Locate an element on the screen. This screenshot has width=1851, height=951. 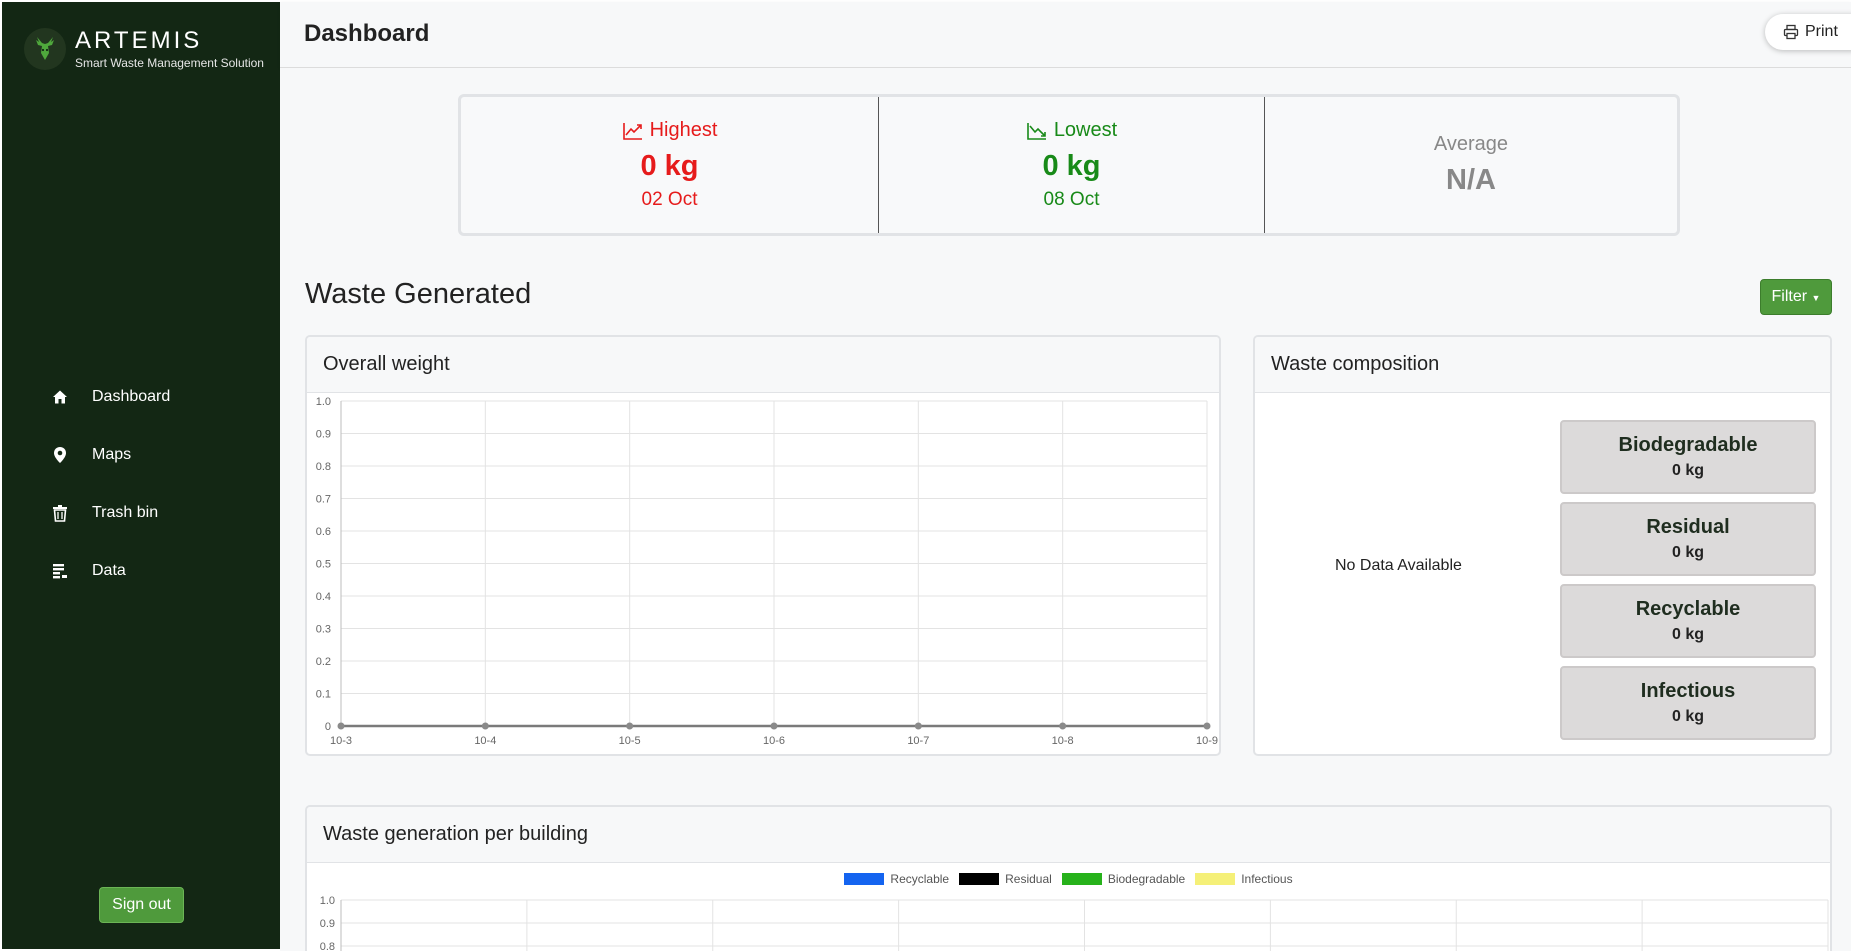
legend-label: Biodegradable is located at coordinates (1146, 879).